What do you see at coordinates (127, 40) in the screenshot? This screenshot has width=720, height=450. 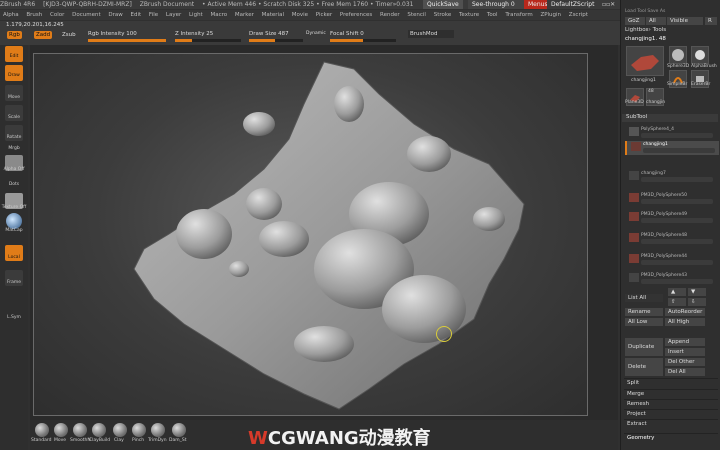 I see `rgb-intensity-slider` at bounding box center [127, 40].